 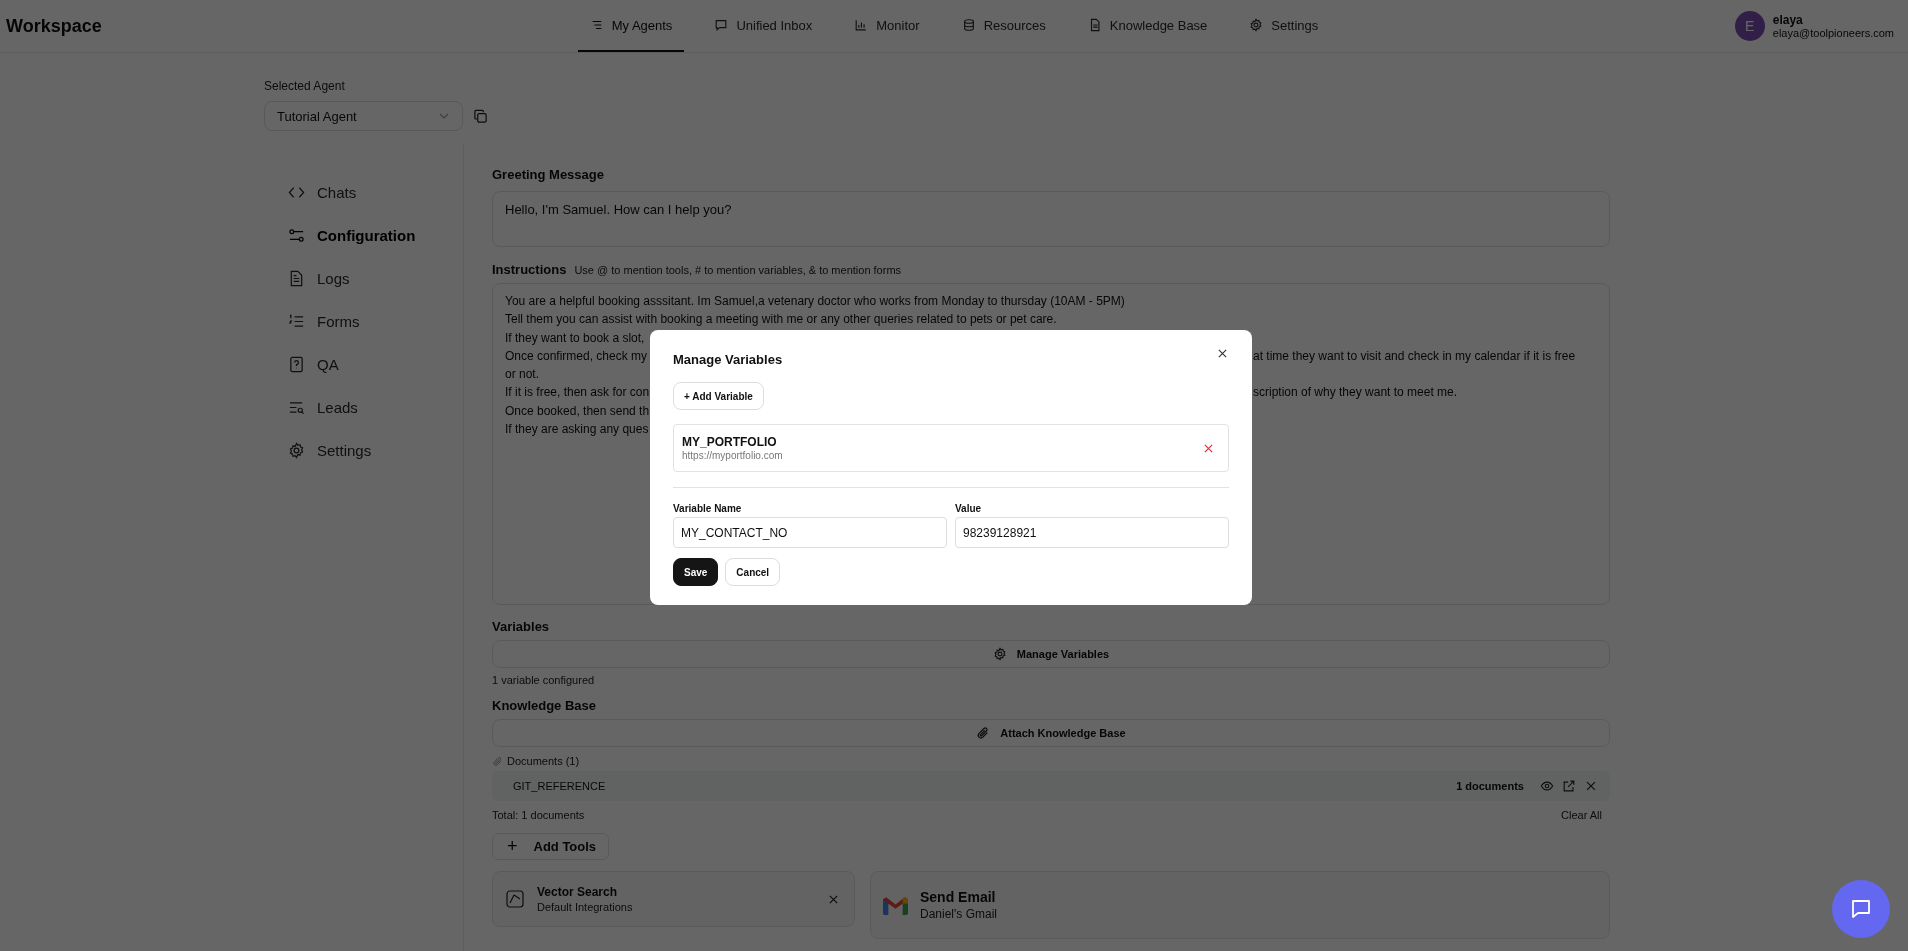 What do you see at coordinates (631, 26) in the screenshot?
I see `nav-tab: My Agents` at bounding box center [631, 26].